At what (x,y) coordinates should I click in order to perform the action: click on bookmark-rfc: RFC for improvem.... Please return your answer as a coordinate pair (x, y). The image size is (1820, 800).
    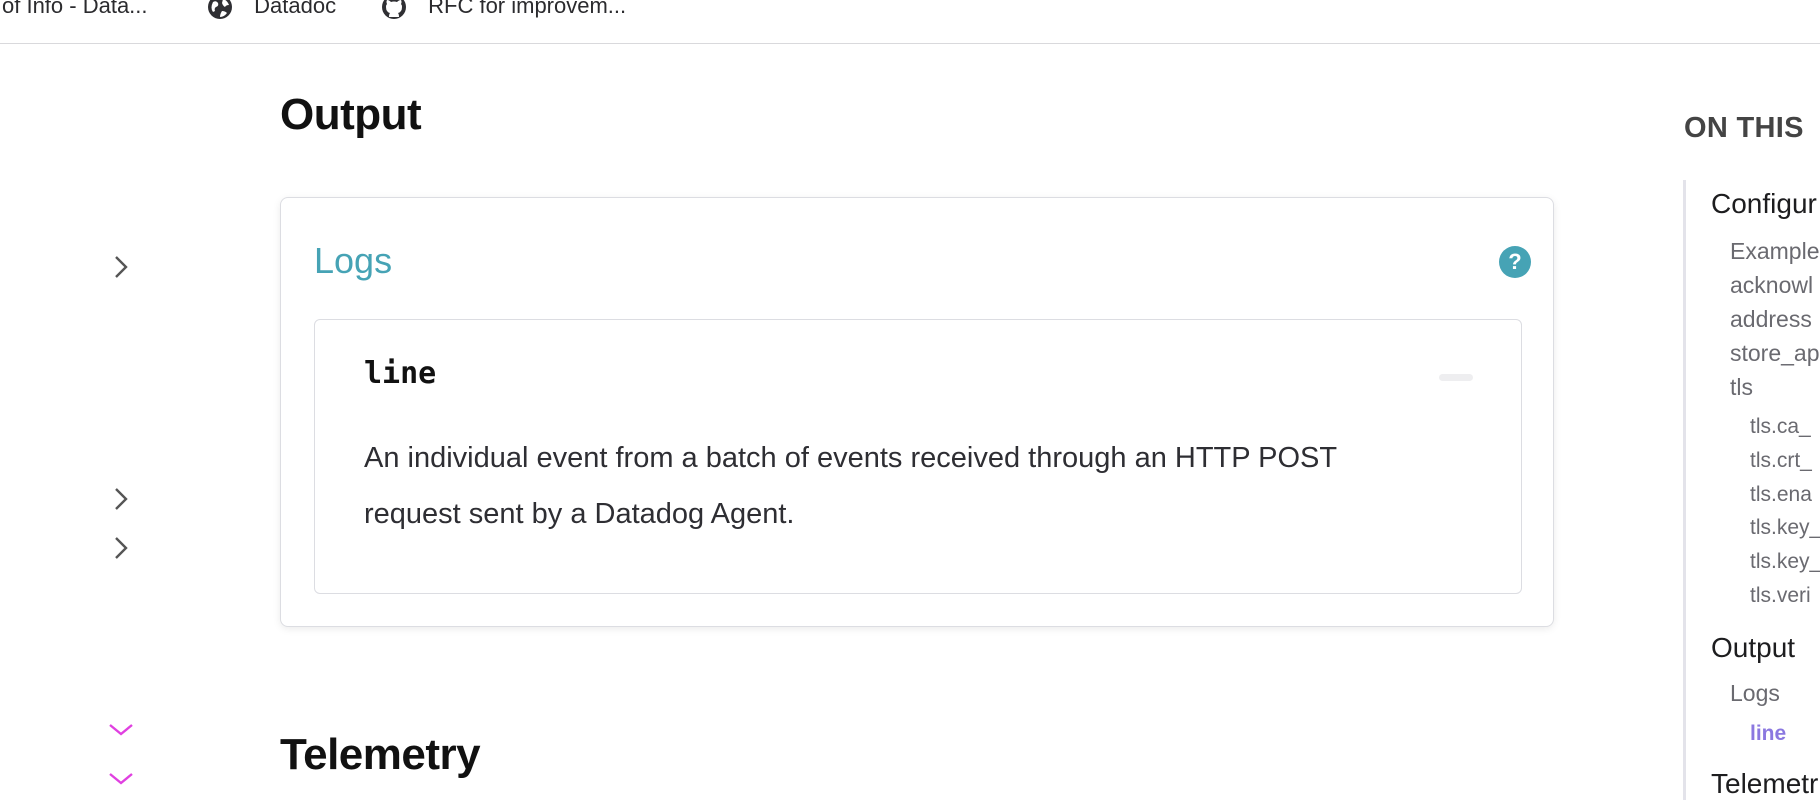
    Looking at the image, I should click on (503, 11).